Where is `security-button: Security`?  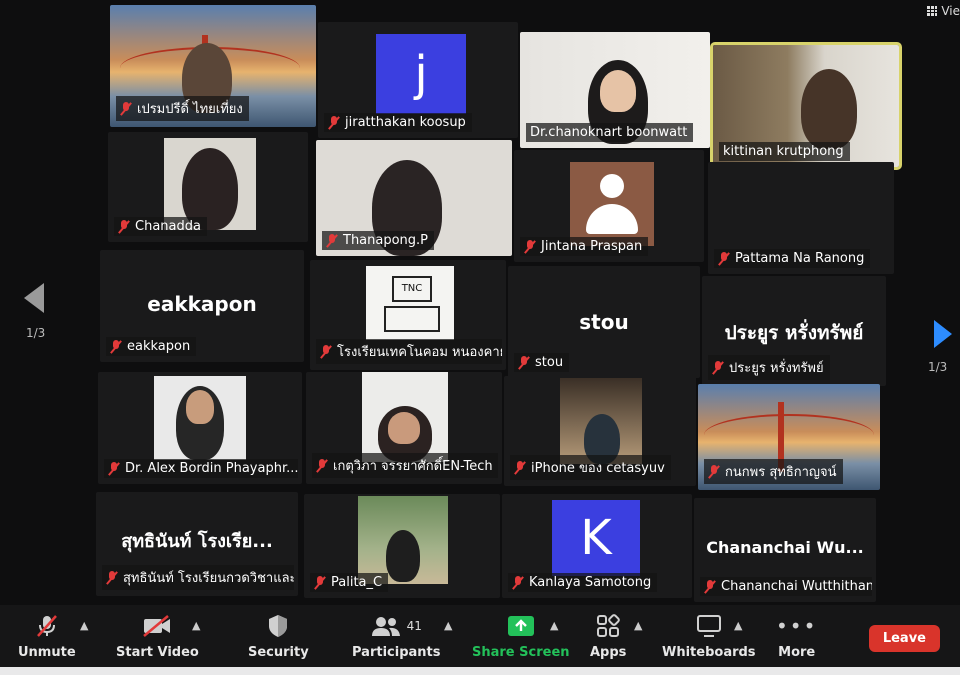 security-button: Security is located at coordinates (278, 636).